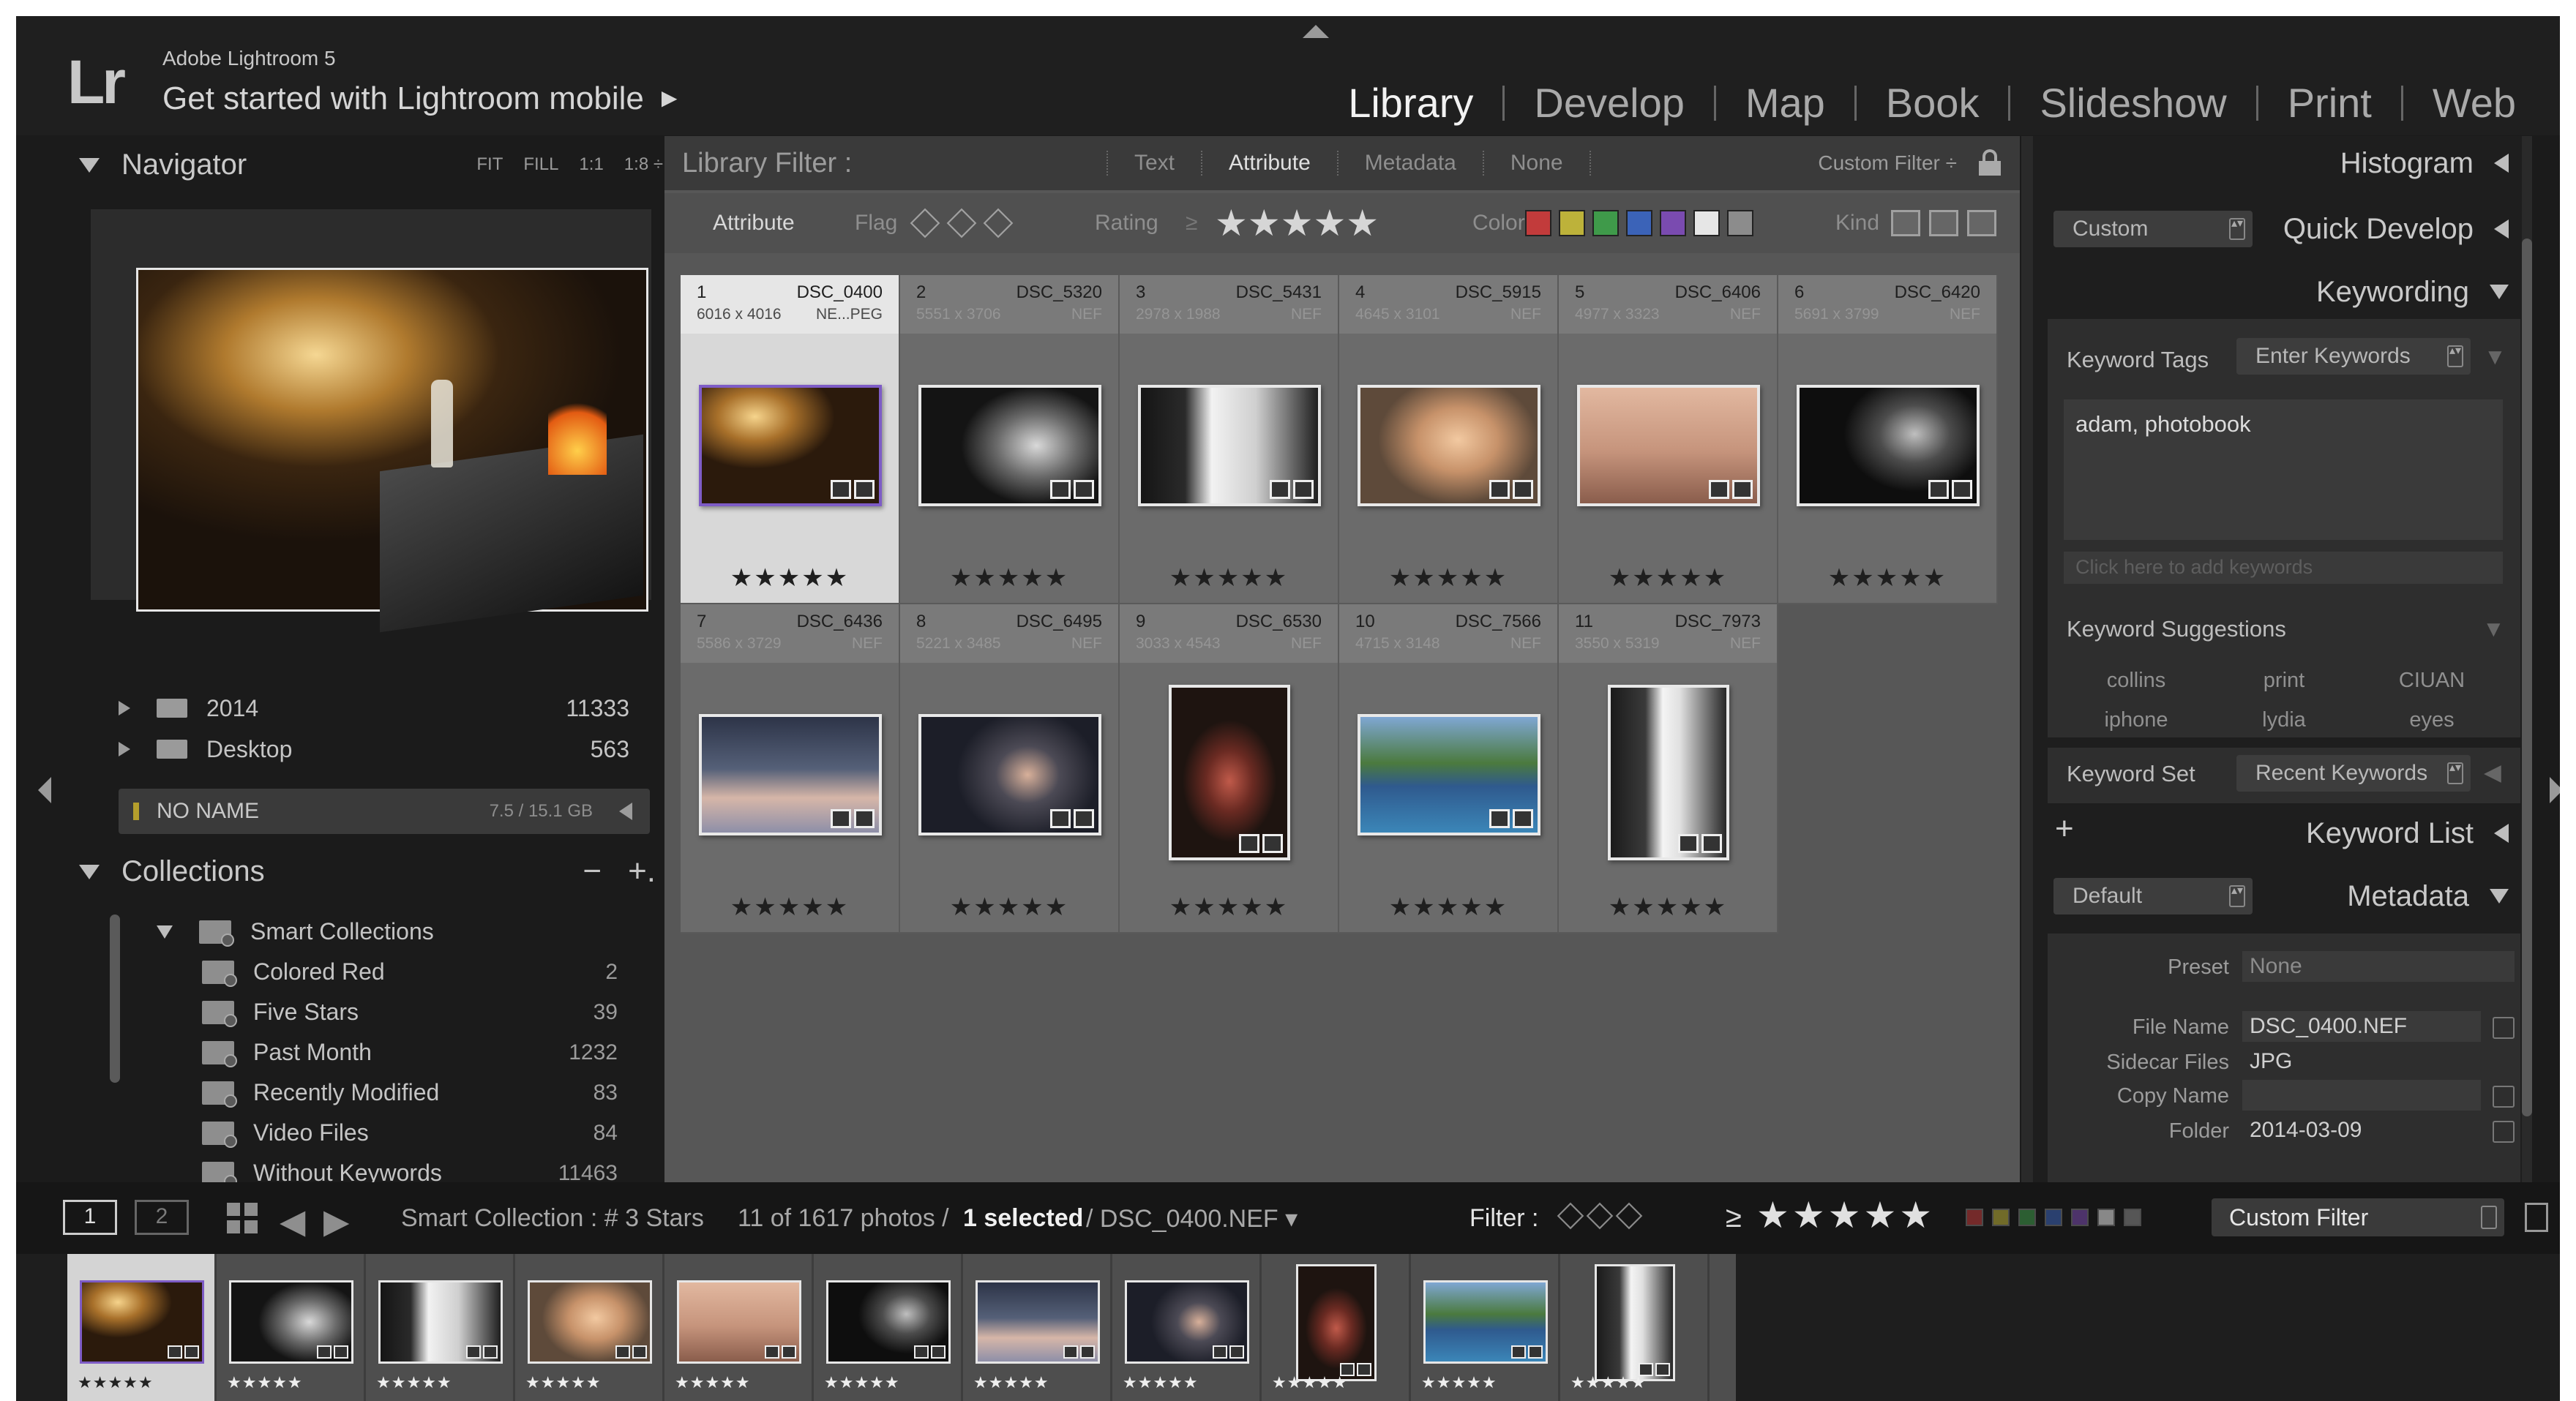 The width and height of the screenshot is (2576, 1401). I want to click on grid-cell: 9 DSC_6530 3033 x 4543 NEF ★★★★★, so click(1229, 769).